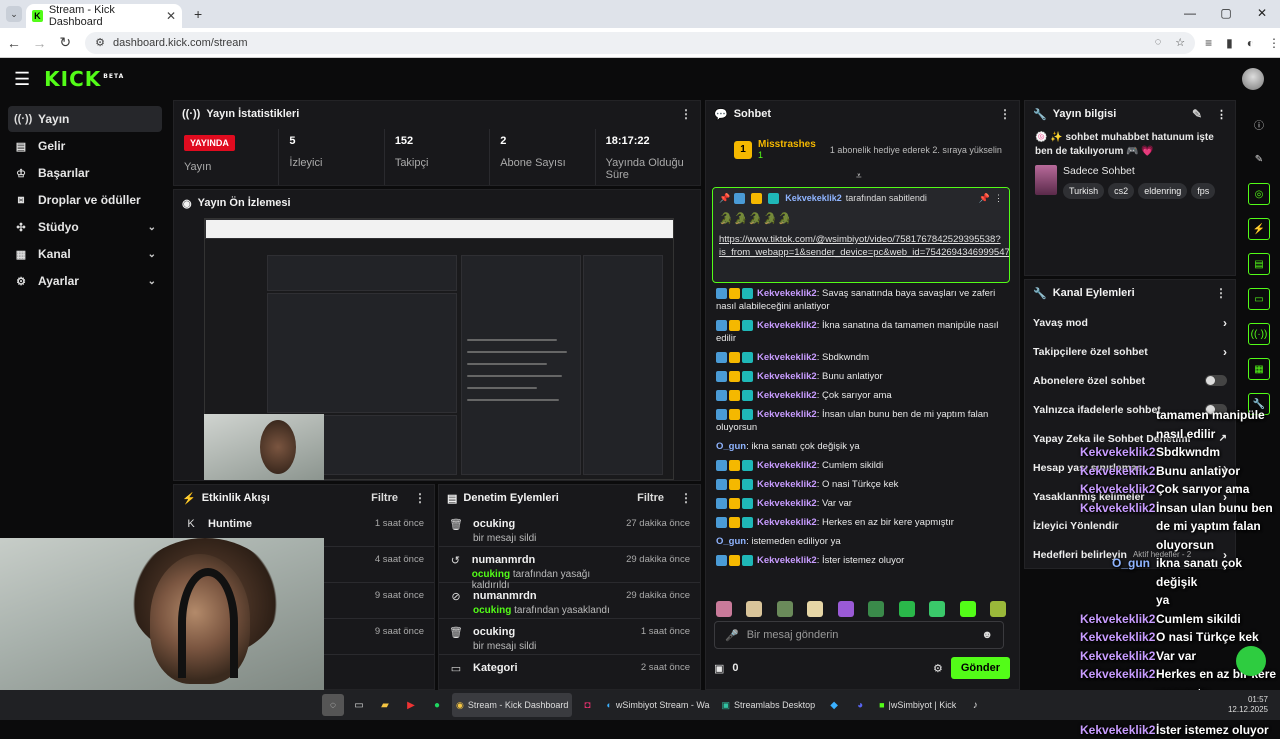 This screenshot has height=739, width=1280. Describe the element at coordinates (40, 43) in the screenshot. I see `forward-icon: →` at that location.